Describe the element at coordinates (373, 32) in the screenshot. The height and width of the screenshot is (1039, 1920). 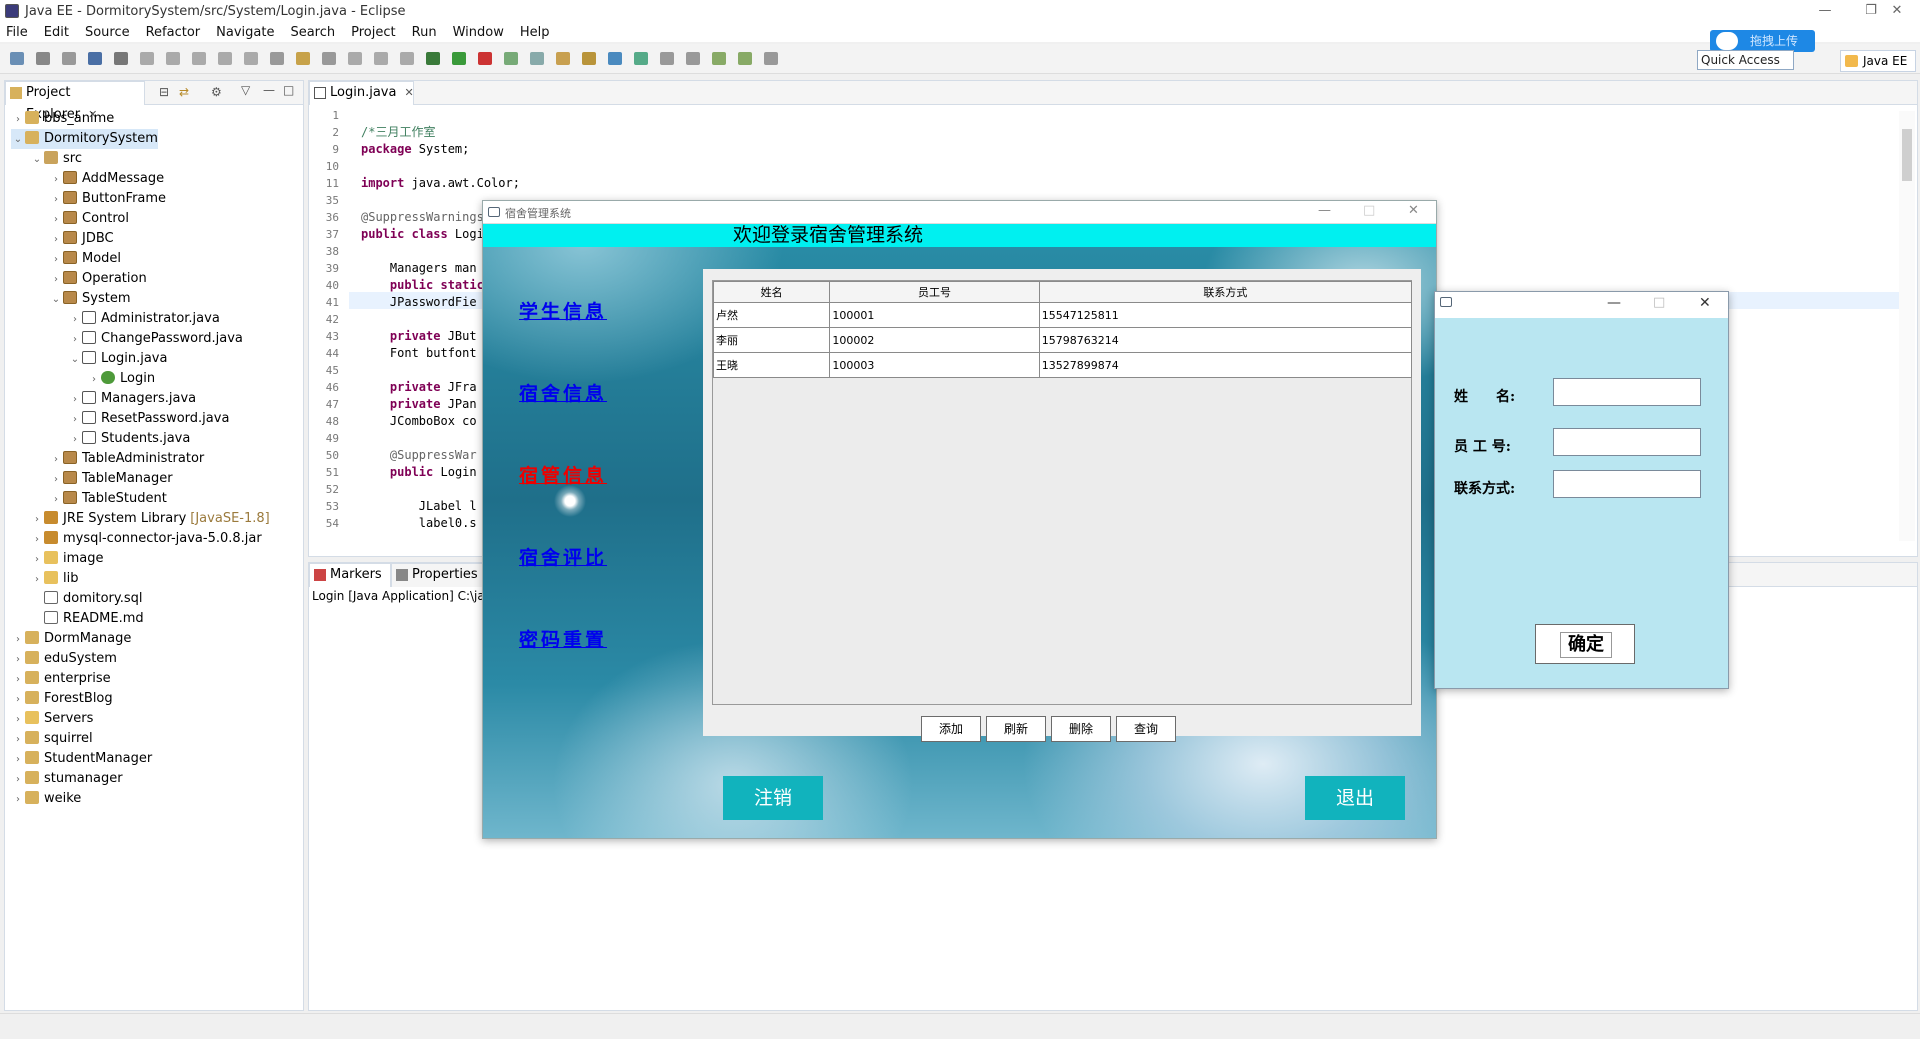
I see `menu-project: Project` at that location.